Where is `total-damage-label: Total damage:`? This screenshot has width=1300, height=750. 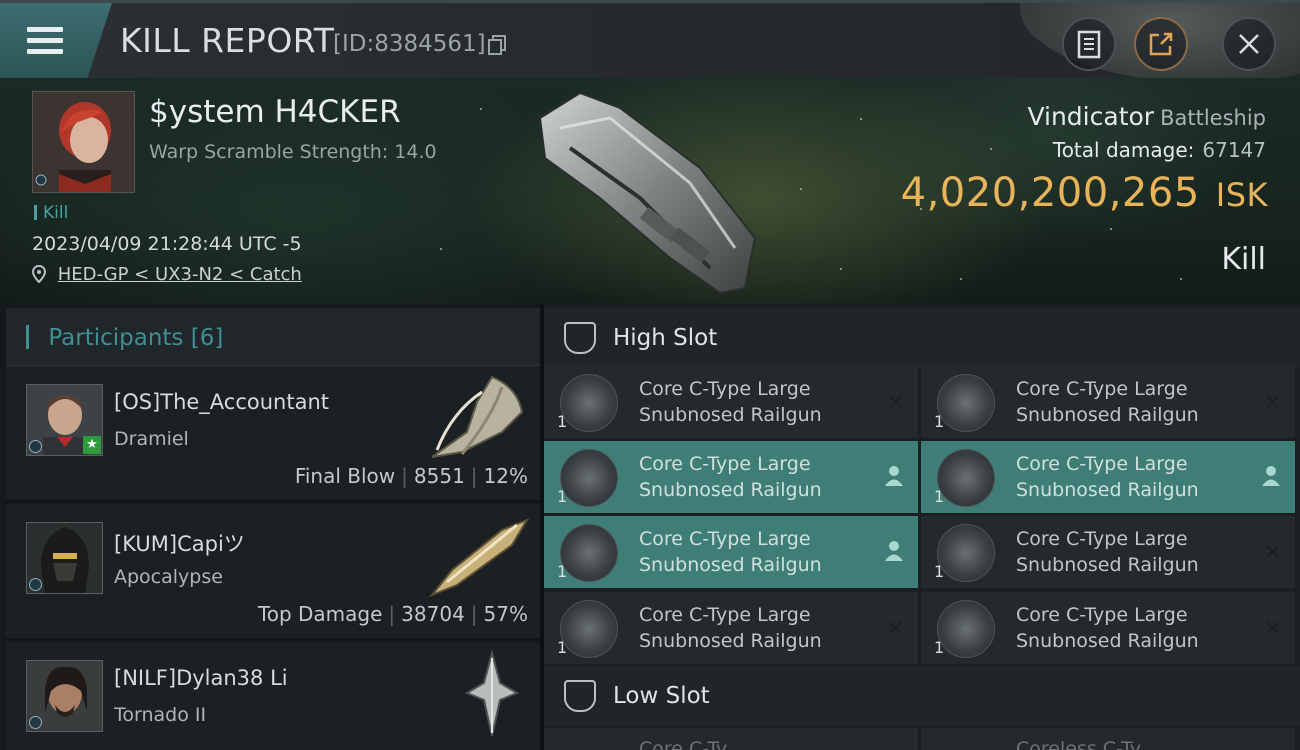
total-damage-label: Total damage: is located at coordinates (1123, 150).